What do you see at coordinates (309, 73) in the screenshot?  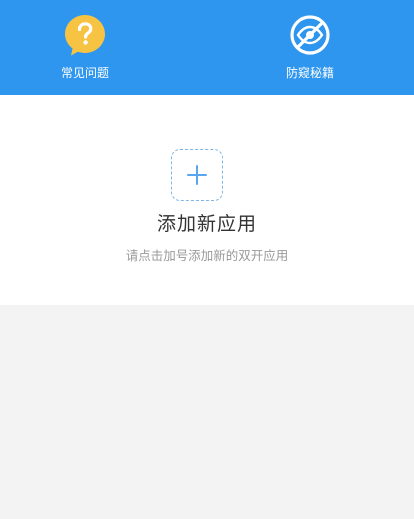 I see `anti-peek-tips-label: 防窥秘籍` at bounding box center [309, 73].